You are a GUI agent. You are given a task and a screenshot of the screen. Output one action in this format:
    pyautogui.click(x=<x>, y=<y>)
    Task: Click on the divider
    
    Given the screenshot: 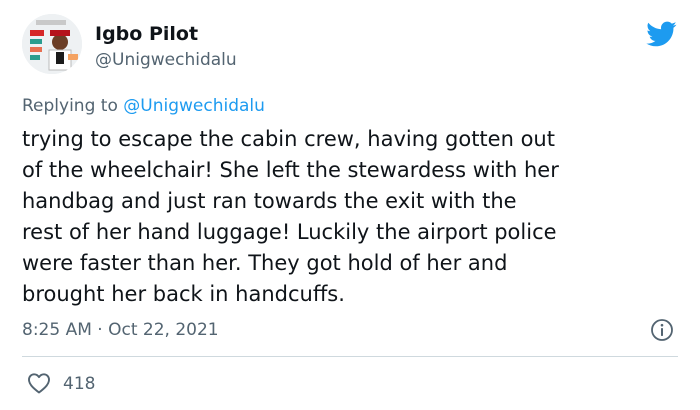 What is the action you would take?
    pyautogui.click(x=350, y=356)
    